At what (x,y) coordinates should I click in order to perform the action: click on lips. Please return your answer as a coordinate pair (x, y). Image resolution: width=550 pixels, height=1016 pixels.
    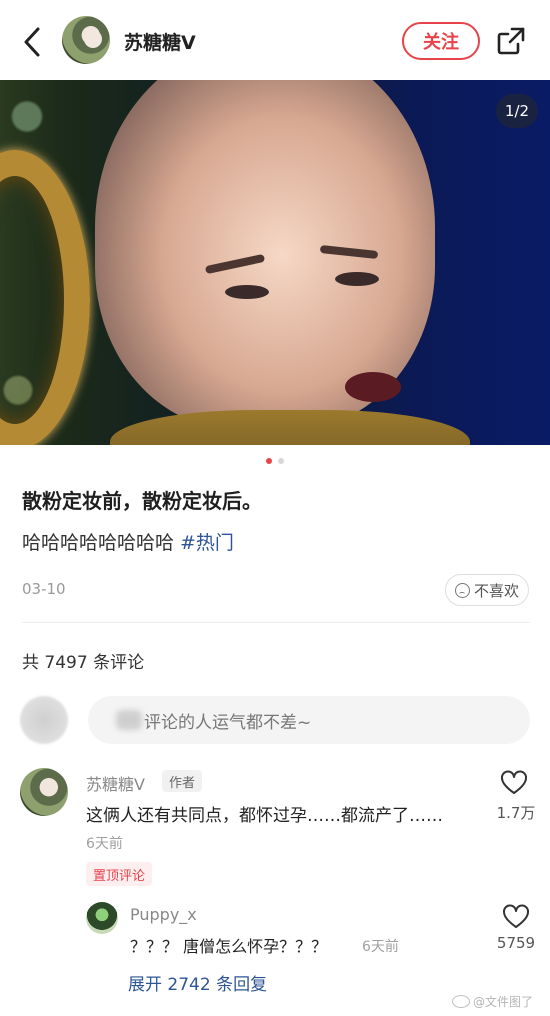
    Looking at the image, I should click on (373, 387).